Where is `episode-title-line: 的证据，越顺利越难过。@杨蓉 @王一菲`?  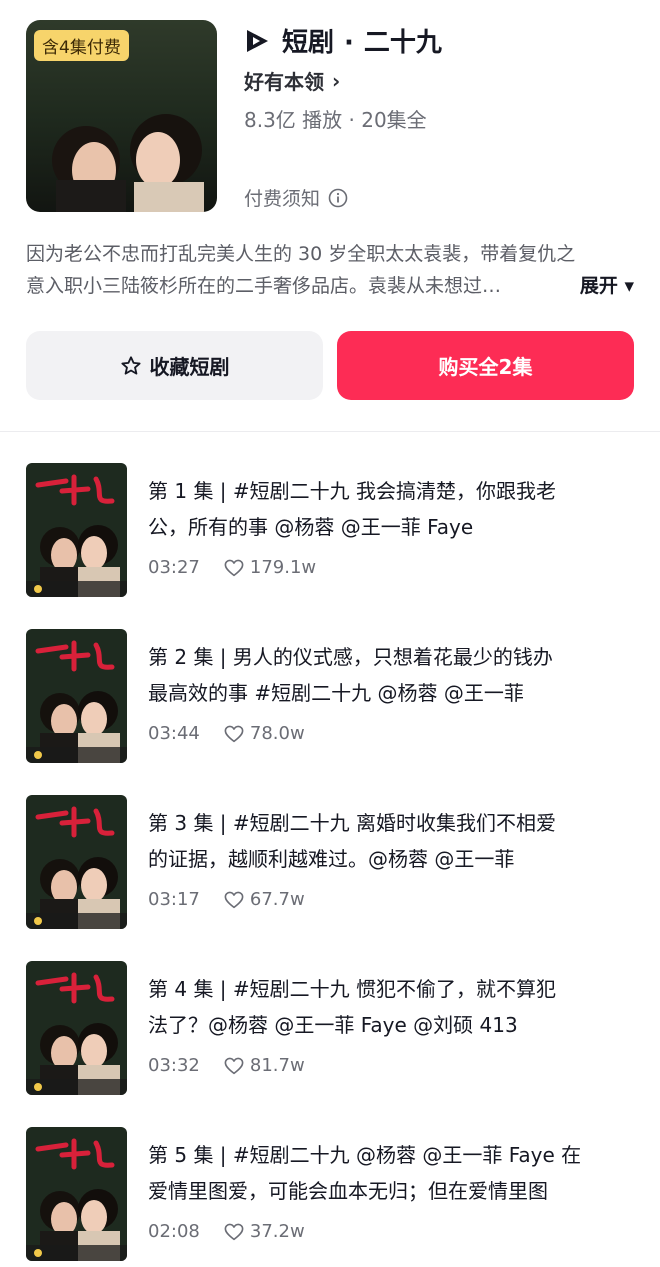 episode-title-line: 的证据，越顺利越难过。@杨蓉 @王一菲 is located at coordinates (331, 859).